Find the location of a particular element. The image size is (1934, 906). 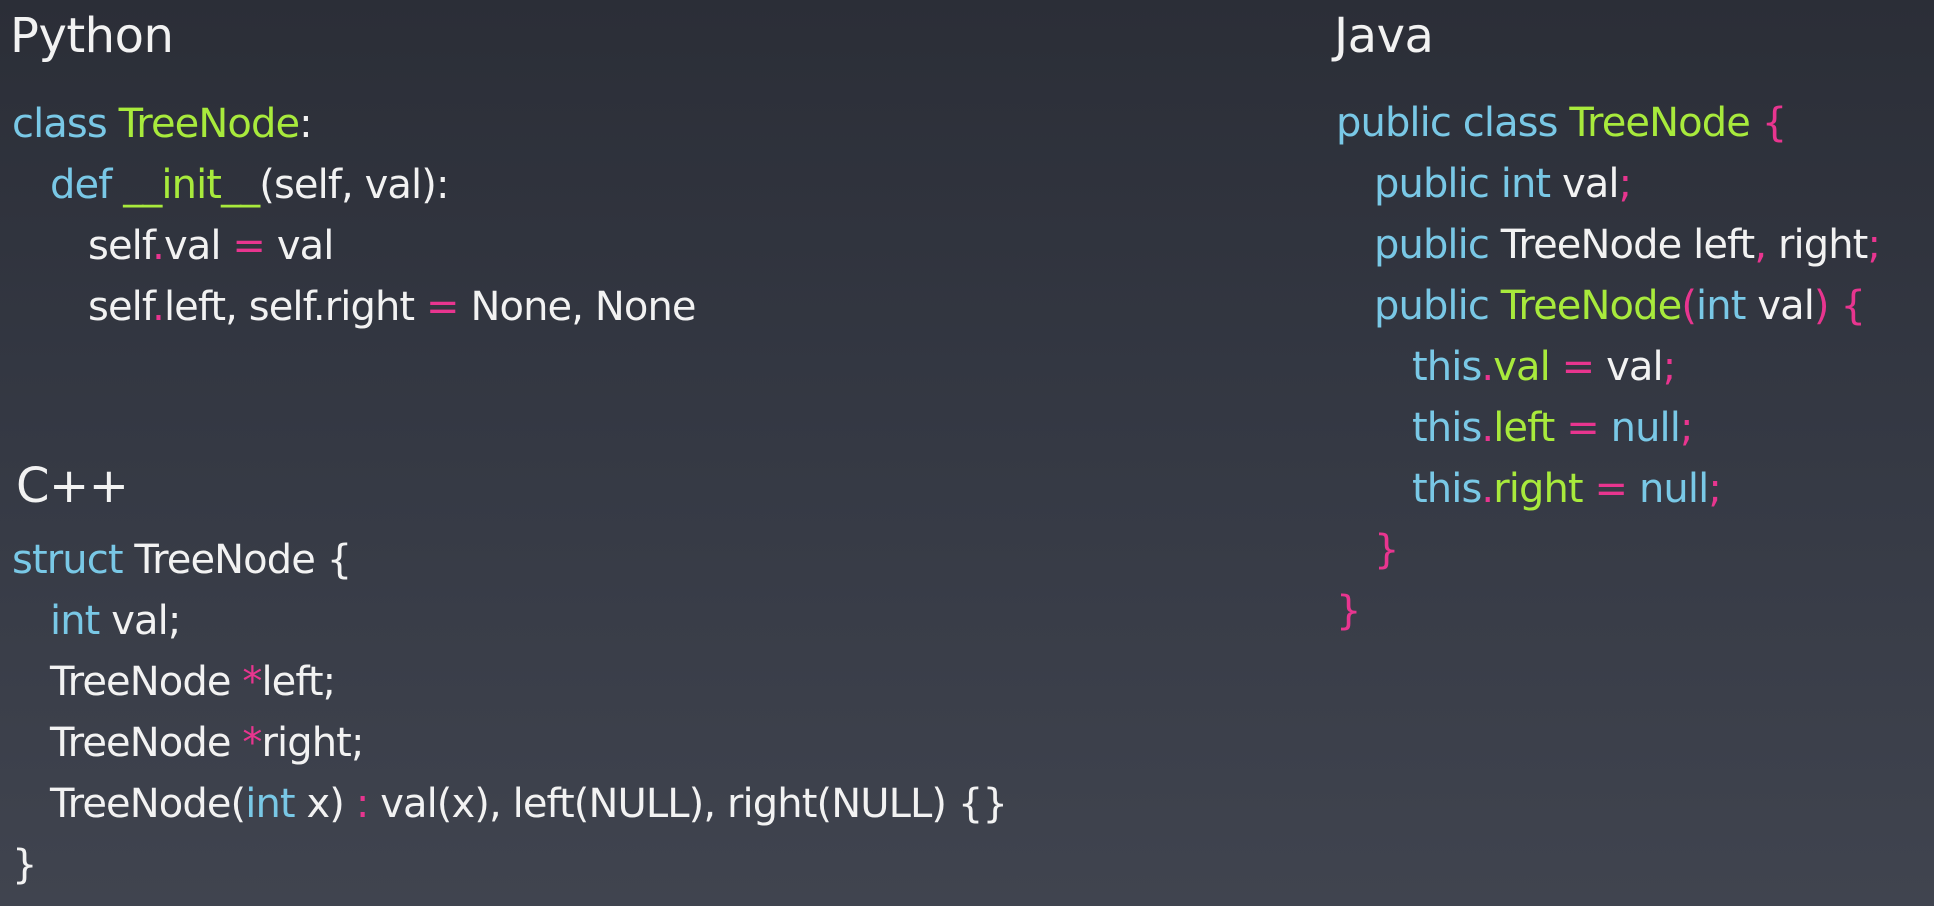

code-token-punctuation: { is located at coordinates (1768, 123).